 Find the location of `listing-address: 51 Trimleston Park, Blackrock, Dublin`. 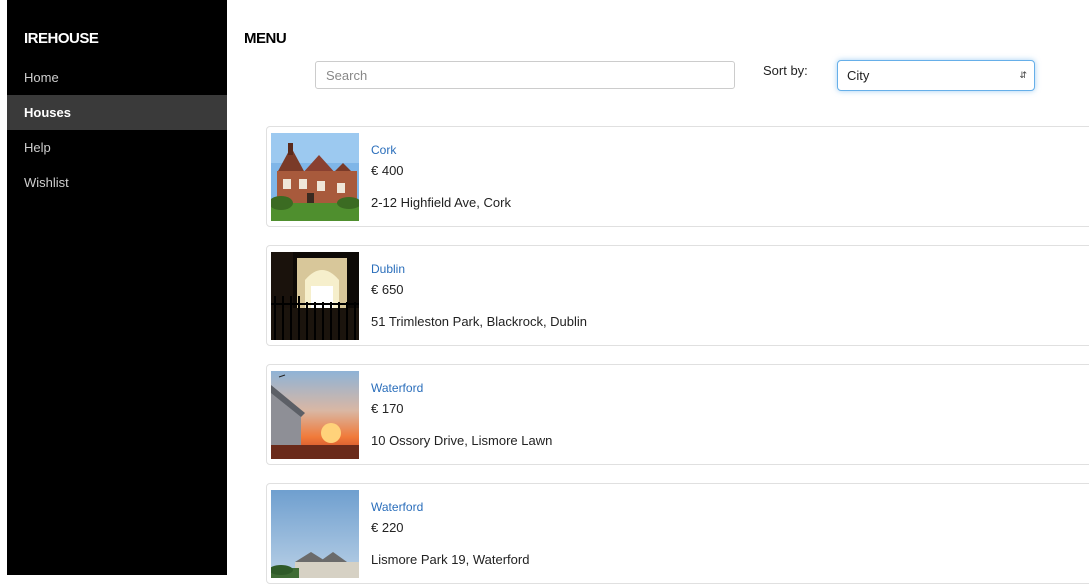

listing-address: 51 Trimleston Park, Blackrock, Dublin is located at coordinates (479, 321).